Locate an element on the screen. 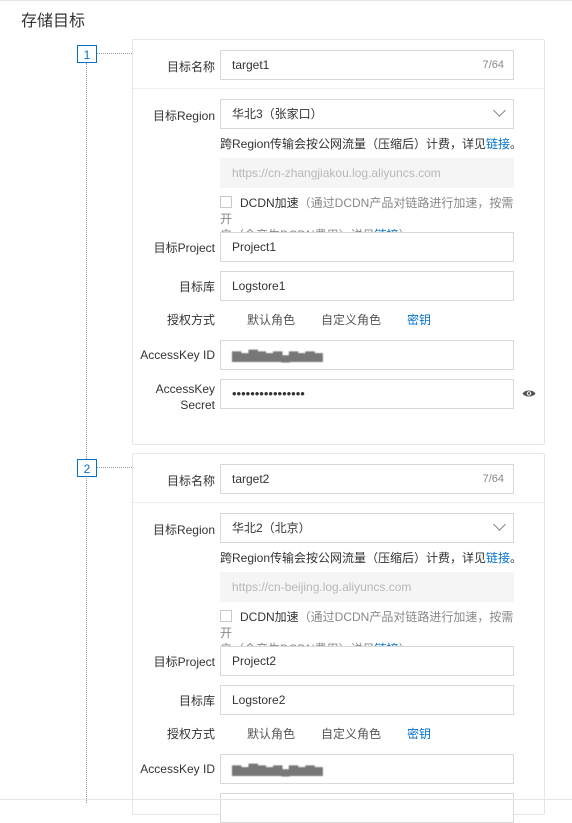 This screenshot has height=823, width=572. step-number-1: 1 is located at coordinates (87, 54).